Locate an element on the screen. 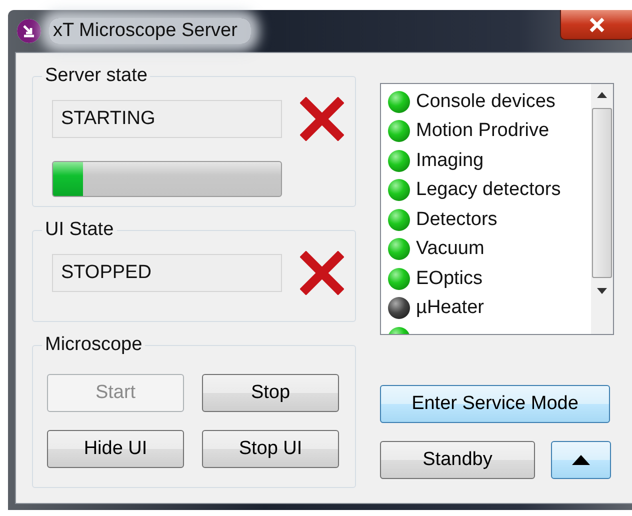 This screenshot has width=632, height=516. app-icon is located at coordinates (29, 31).